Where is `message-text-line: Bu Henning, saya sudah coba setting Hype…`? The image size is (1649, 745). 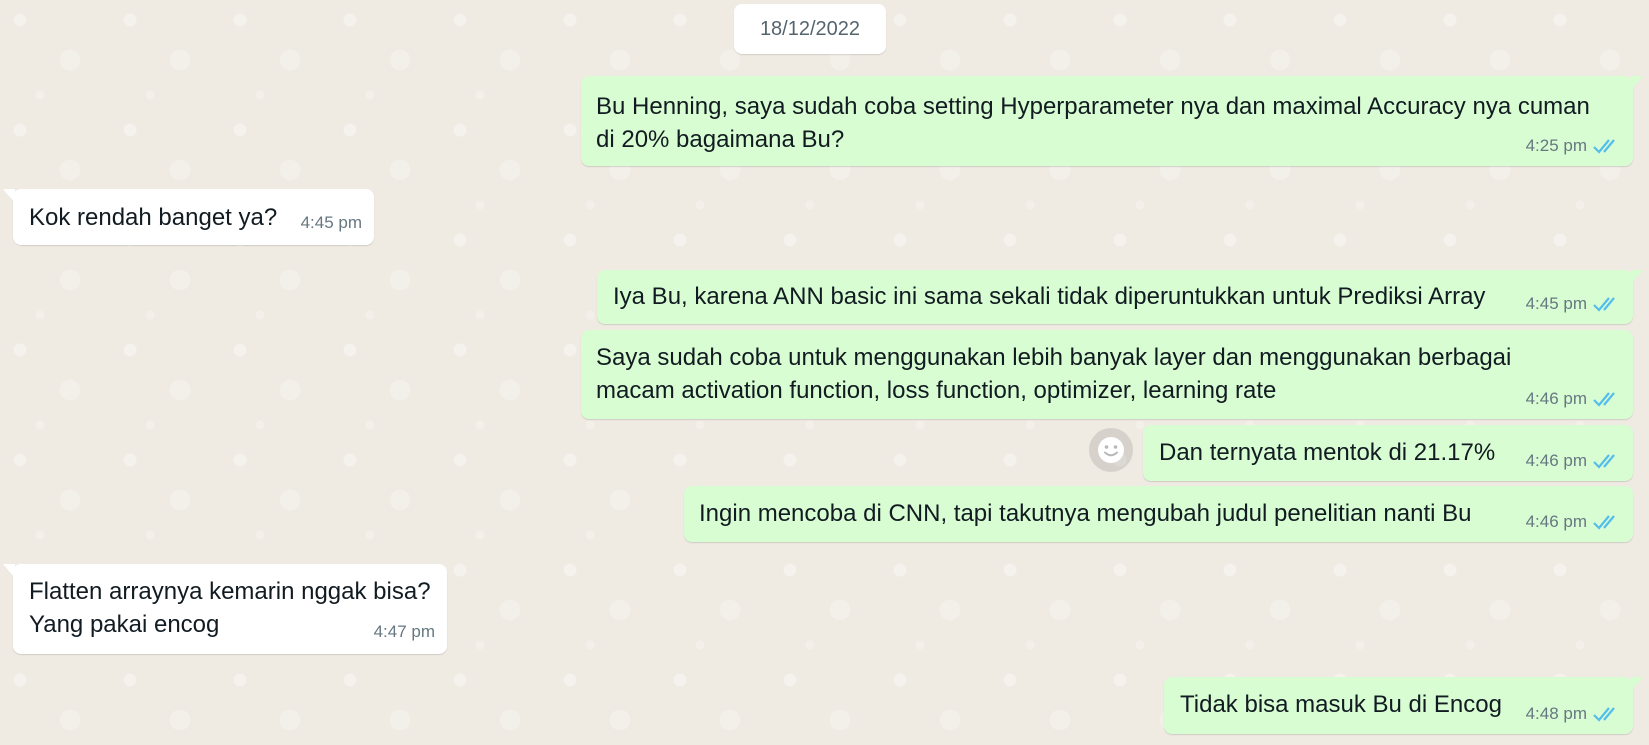 message-text-line: Bu Henning, saya sudah coba setting Hype… is located at coordinates (1093, 106).